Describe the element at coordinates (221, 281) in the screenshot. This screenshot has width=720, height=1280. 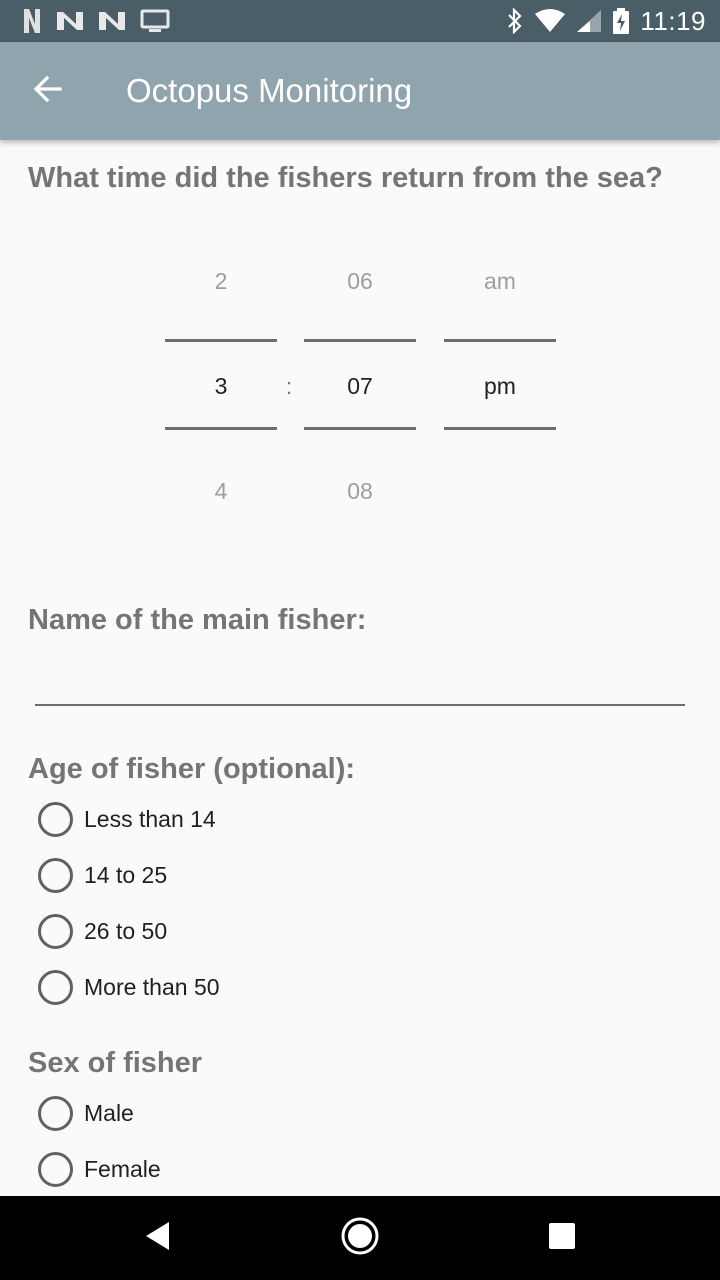
I see `hour-prev: 2` at that location.